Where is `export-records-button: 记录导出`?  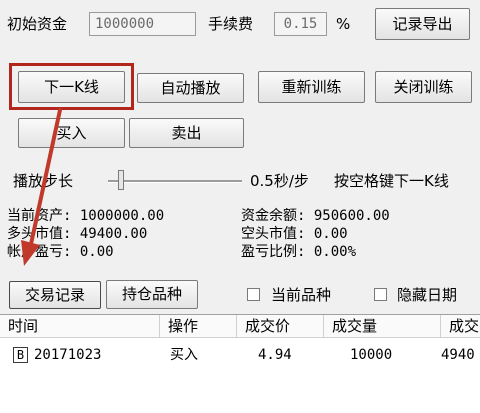 export-records-button: 记录导出 is located at coordinates (422, 24).